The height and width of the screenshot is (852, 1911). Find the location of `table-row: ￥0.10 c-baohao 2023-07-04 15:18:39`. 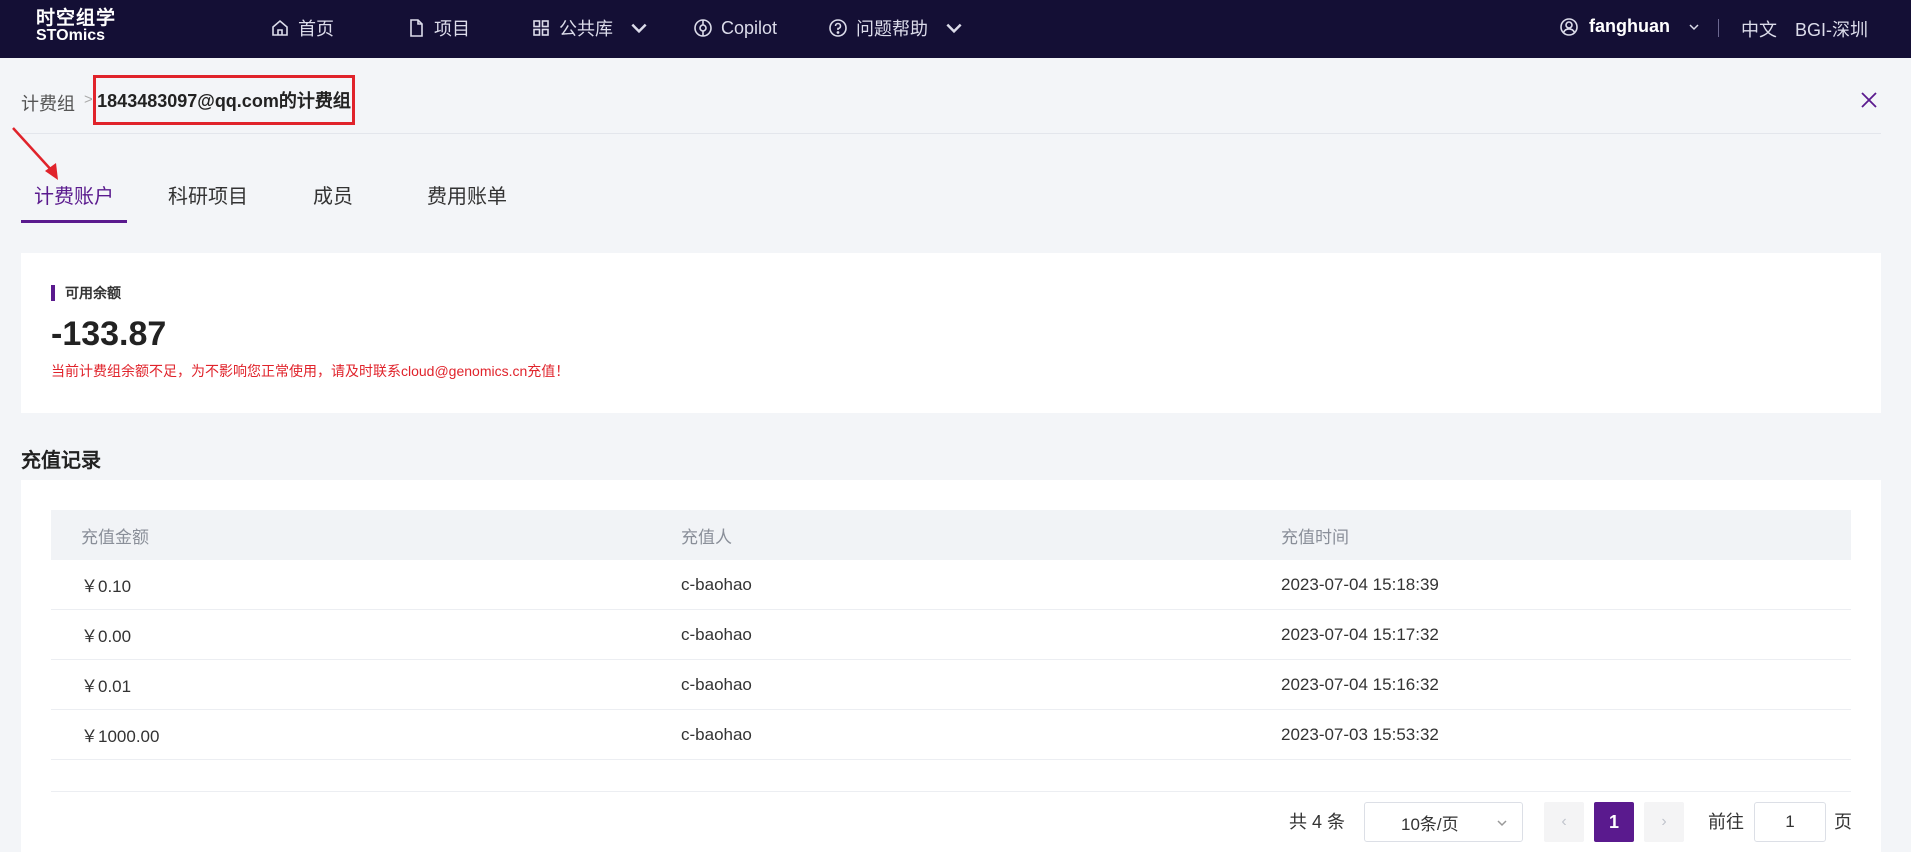

table-row: ￥0.10 c-baohao 2023-07-04 15:18:39 is located at coordinates (951, 585).